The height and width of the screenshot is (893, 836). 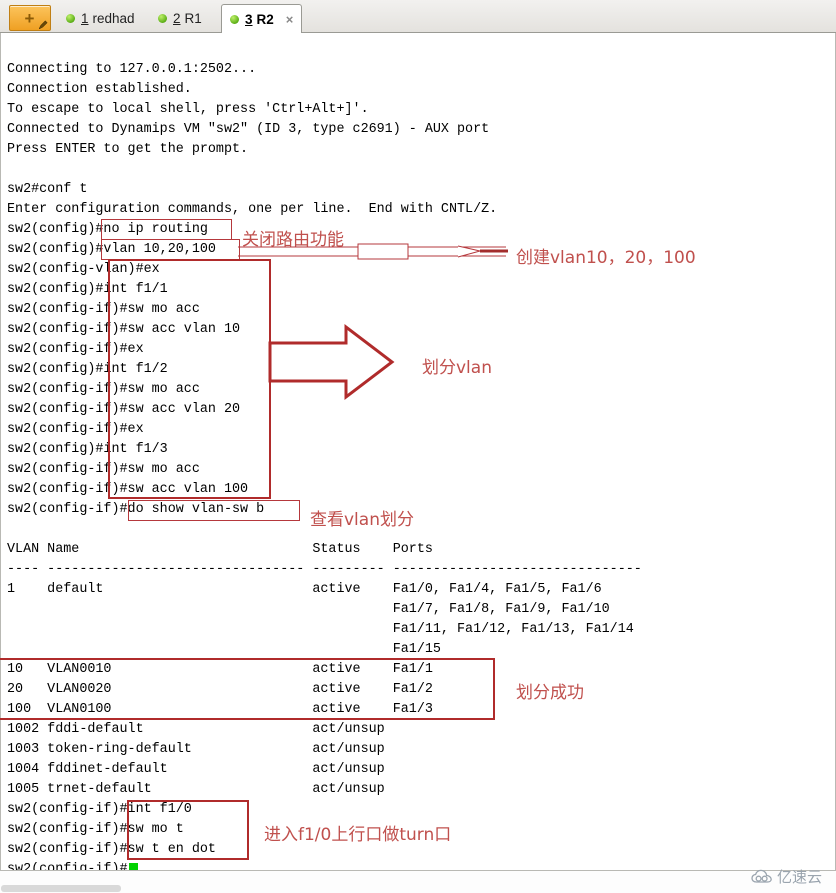 I want to click on terminal-line: VLAN Name Status Ports, so click(x=220, y=549).